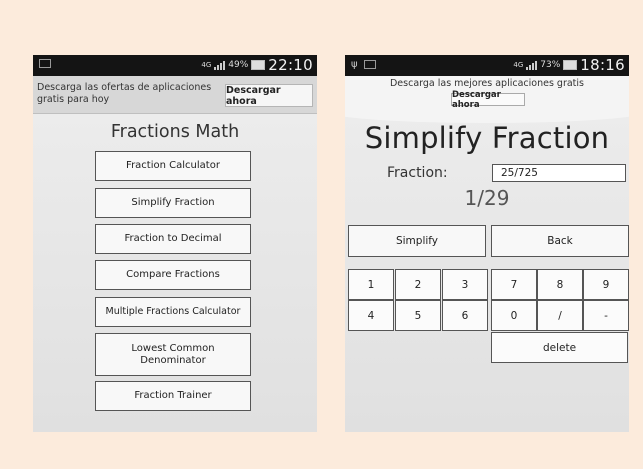 Image resolution: width=643 pixels, height=469 pixels. Describe the element at coordinates (487, 138) in the screenshot. I see `page-title: Simplify Fraction` at that location.